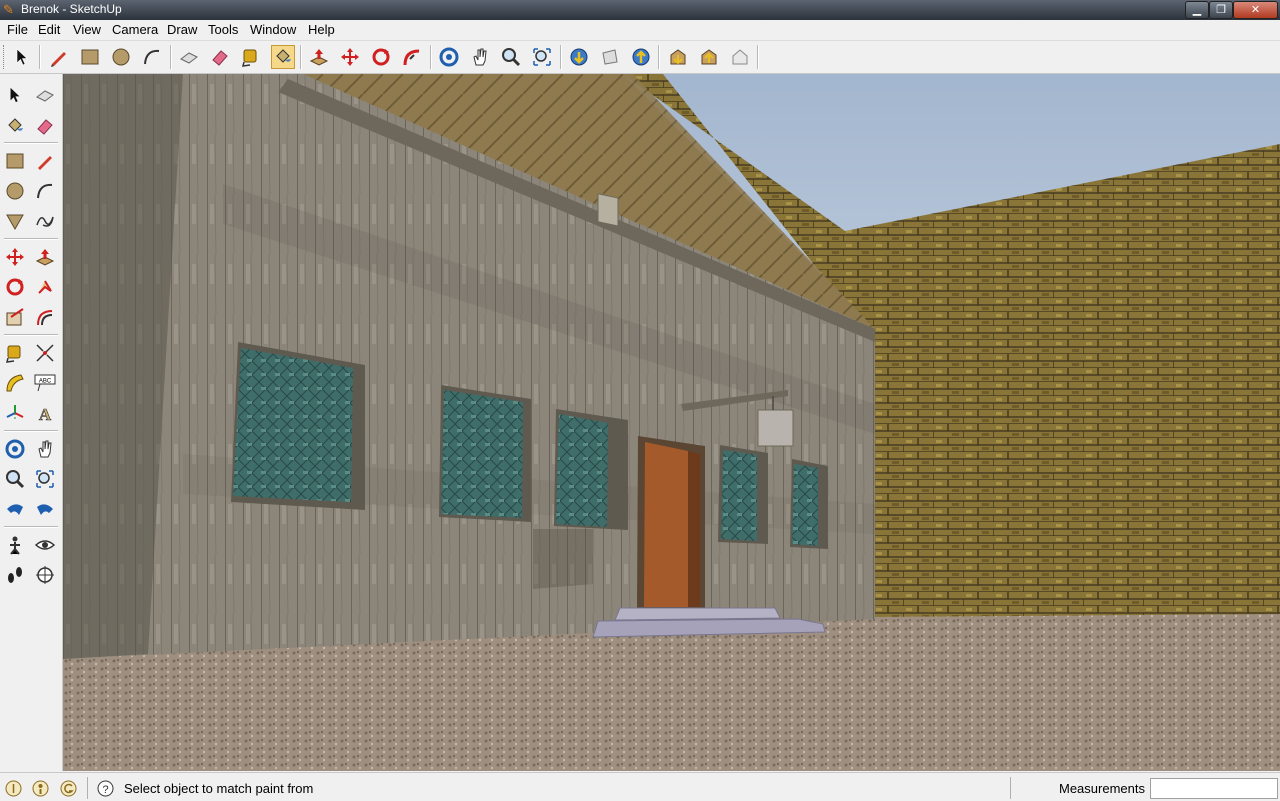 Image resolution: width=1280 pixels, height=801 pixels. Describe the element at coordinates (220, 57) in the screenshot. I see `tool-eraser` at that location.